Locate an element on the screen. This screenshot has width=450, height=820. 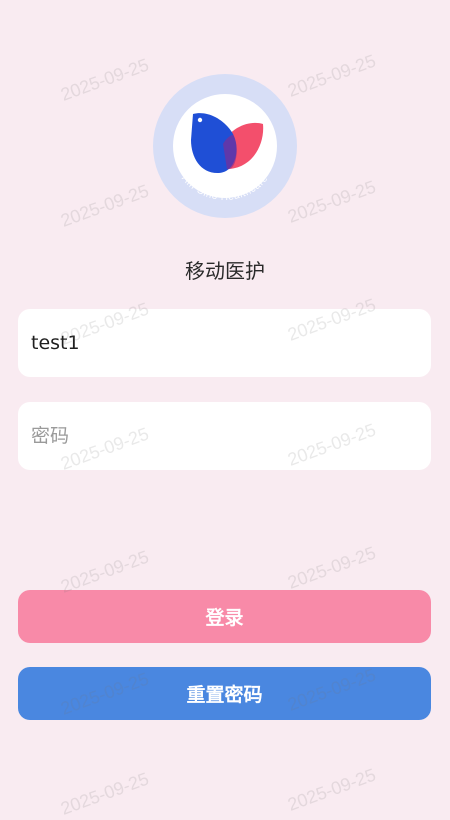
login-button: 登录 is located at coordinates (224, 616).